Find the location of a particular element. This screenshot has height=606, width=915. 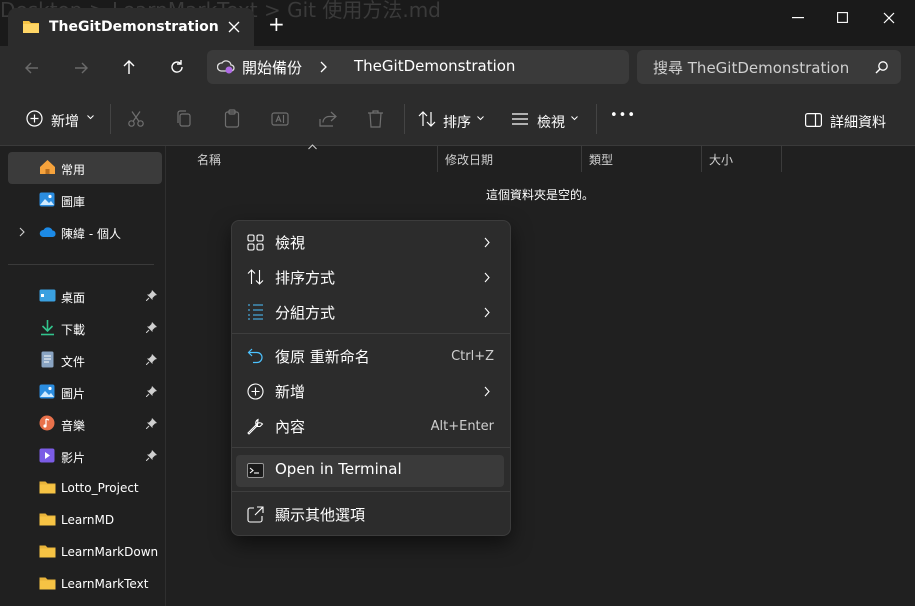

menu-item-properties: 內容 Alt+Enter is located at coordinates (370, 427).